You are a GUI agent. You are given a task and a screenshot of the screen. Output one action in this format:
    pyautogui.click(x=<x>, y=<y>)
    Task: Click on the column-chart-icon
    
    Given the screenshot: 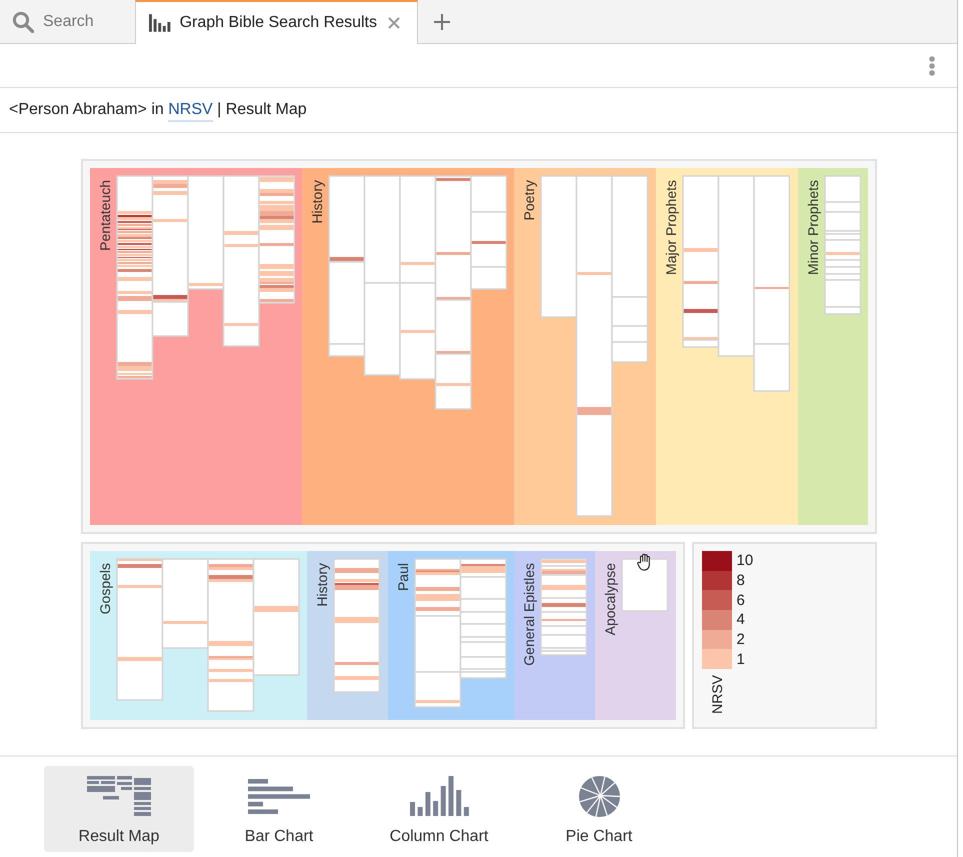 What is the action you would take?
    pyautogui.click(x=439, y=796)
    